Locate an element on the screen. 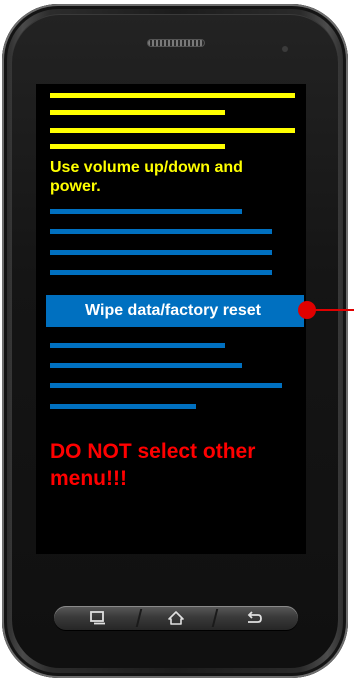 Image resolution: width=354 pixels, height=682 pixels. wipe-data-factory-reset-option: Wipe data/factory reset is located at coordinates (175, 311).